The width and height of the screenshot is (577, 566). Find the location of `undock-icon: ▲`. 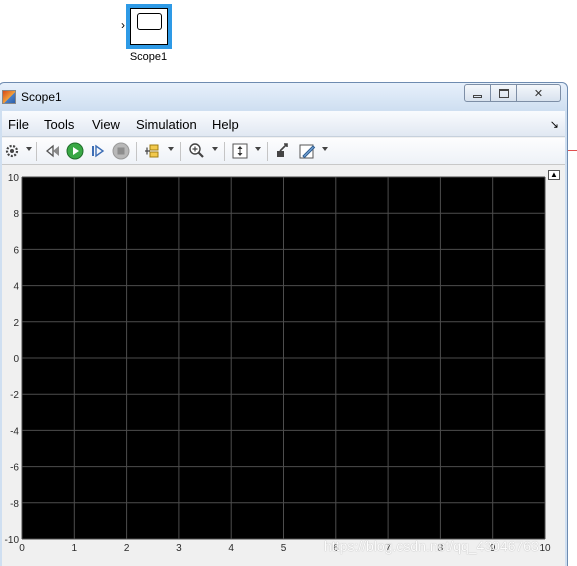

undock-icon: ▲ is located at coordinates (554, 175).